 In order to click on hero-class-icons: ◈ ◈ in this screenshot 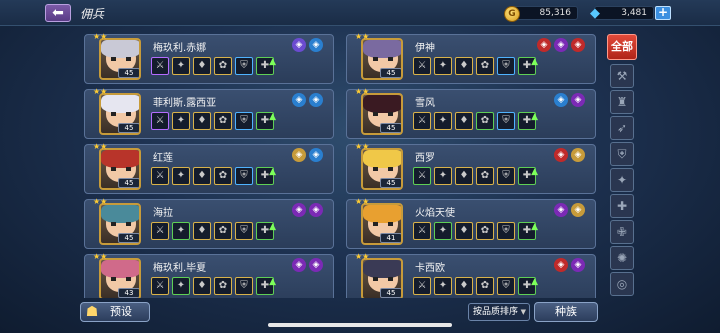, I will do `click(307, 265)`.